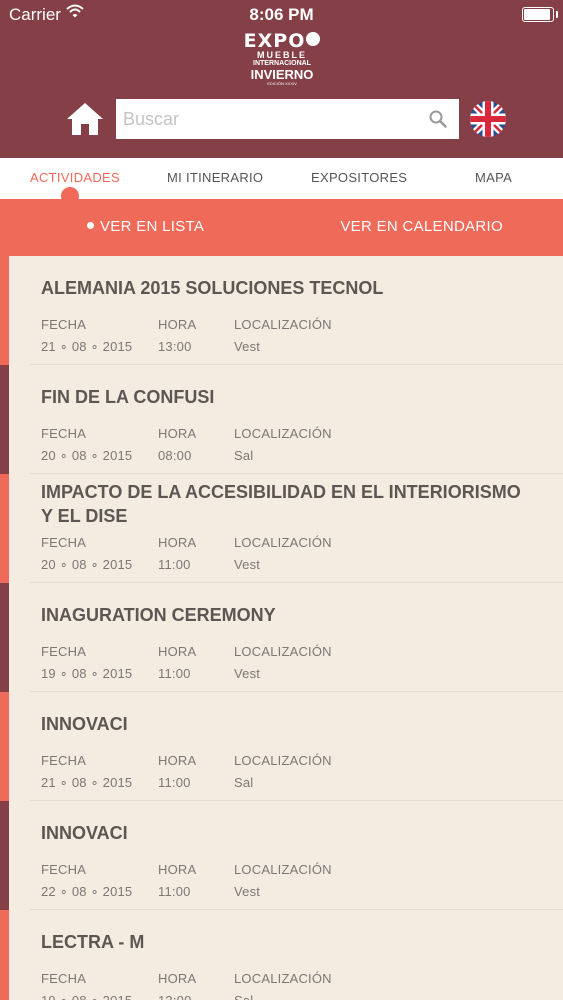 This screenshot has height=1000, width=563. I want to click on hora-value: 08:00, so click(175, 455).